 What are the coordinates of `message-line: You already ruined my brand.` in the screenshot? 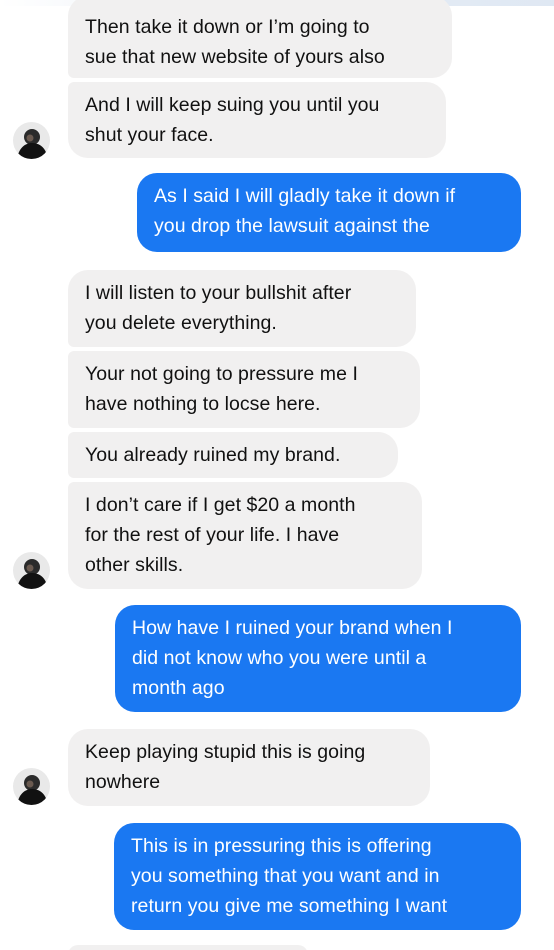 It's located at (213, 455).